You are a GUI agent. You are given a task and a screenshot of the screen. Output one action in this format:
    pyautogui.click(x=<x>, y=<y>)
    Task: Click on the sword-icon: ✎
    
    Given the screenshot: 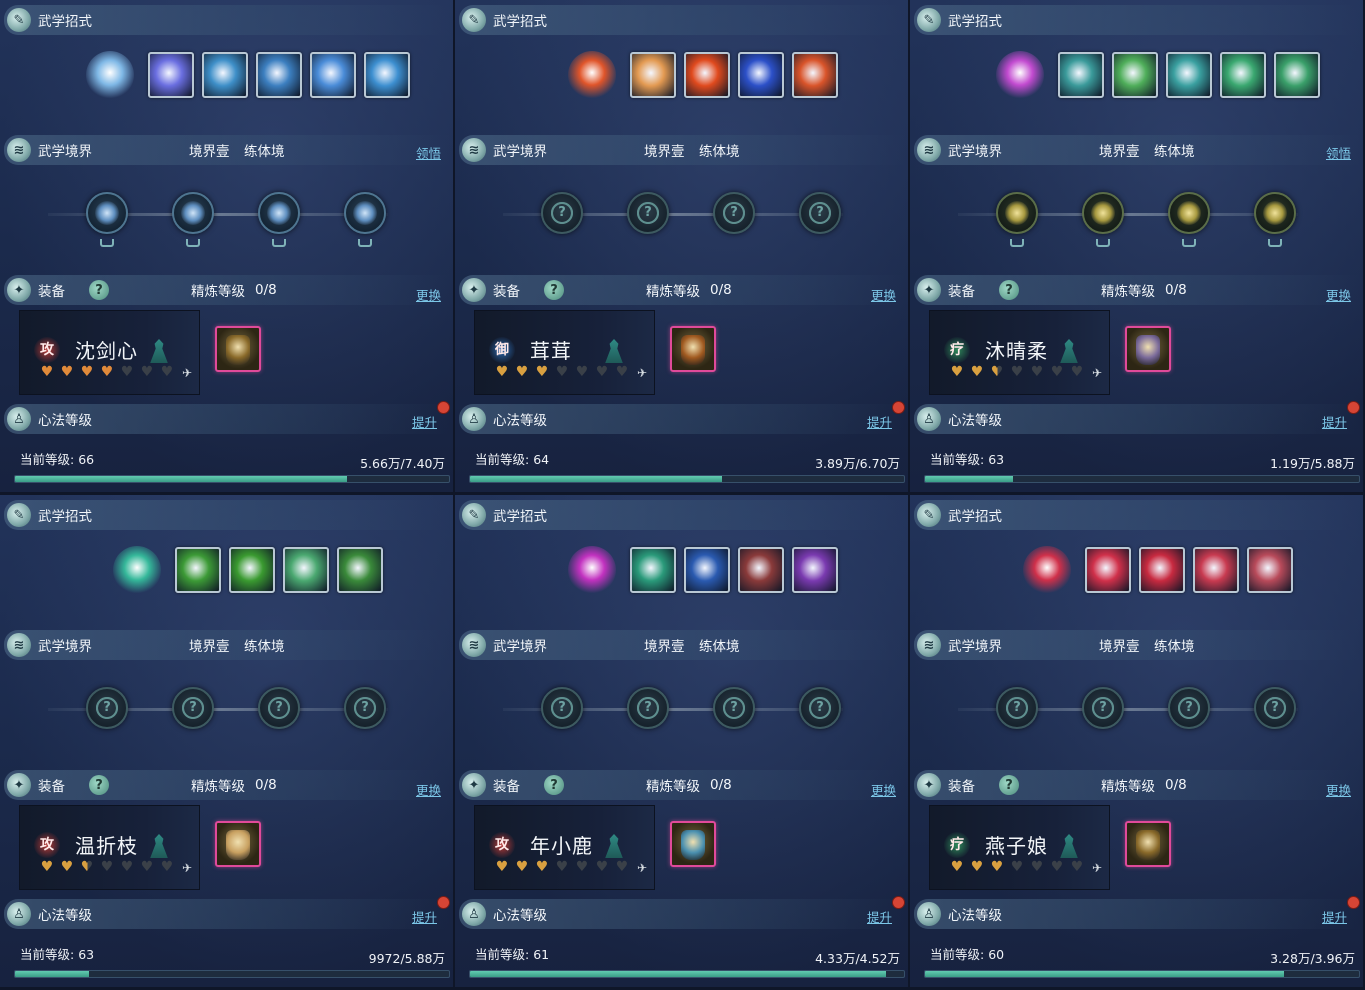 What is the action you would take?
    pyautogui.click(x=19, y=515)
    